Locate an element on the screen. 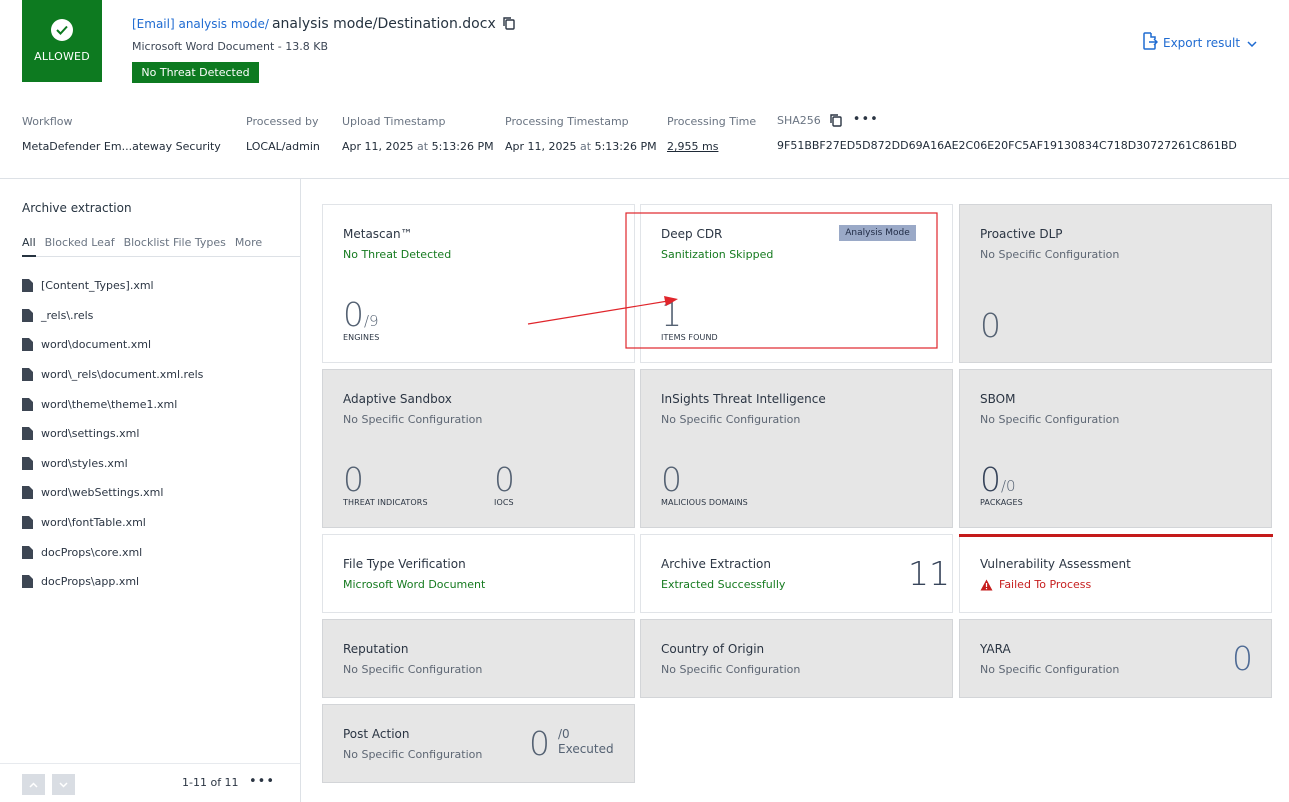 This screenshot has height=802, width=1289. card-metascan: Metascan™ No Threat Detected 0/9 ENGINES is located at coordinates (478, 283).